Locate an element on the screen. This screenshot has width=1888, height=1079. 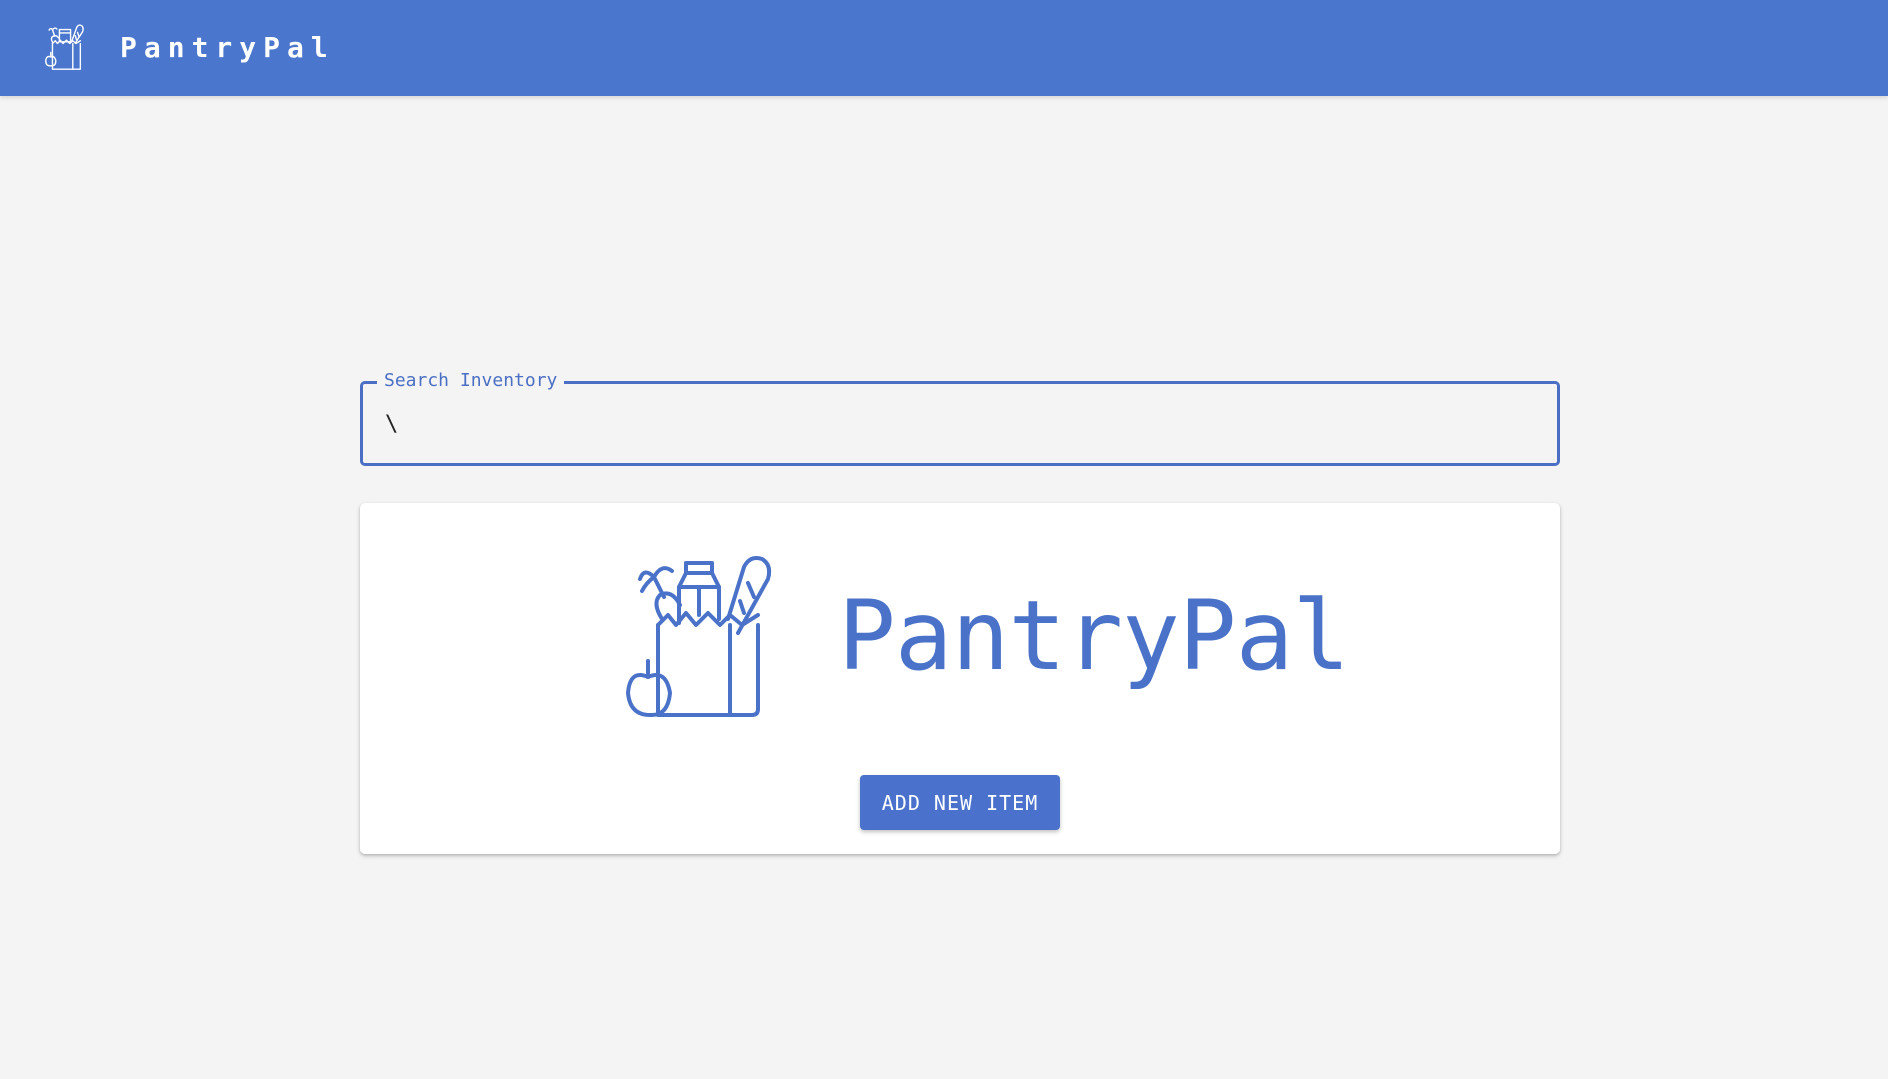
add-new-item-button: ADD NEW ITEM is located at coordinates (960, 802).